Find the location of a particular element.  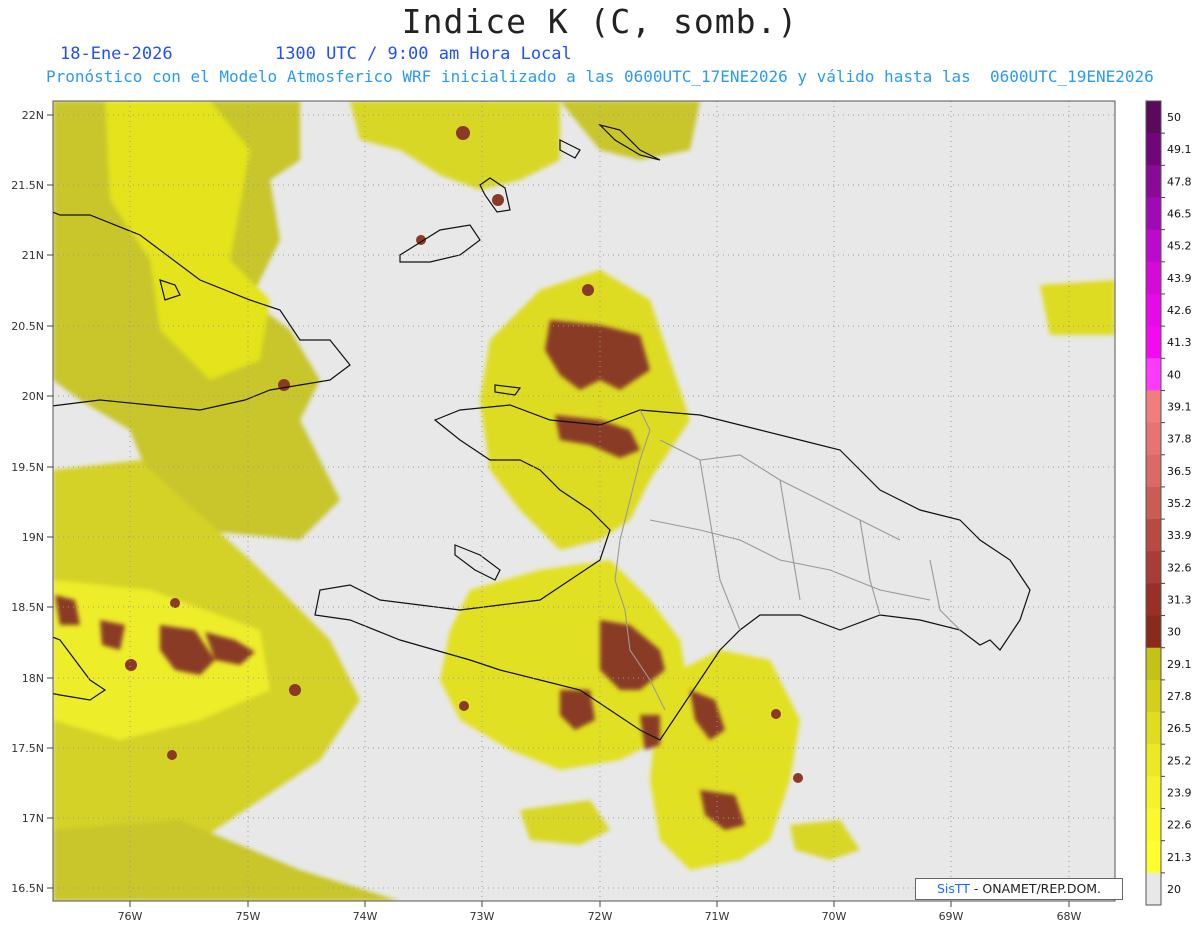

colorbar-label: 50 is located at coordinates (1174, 117).